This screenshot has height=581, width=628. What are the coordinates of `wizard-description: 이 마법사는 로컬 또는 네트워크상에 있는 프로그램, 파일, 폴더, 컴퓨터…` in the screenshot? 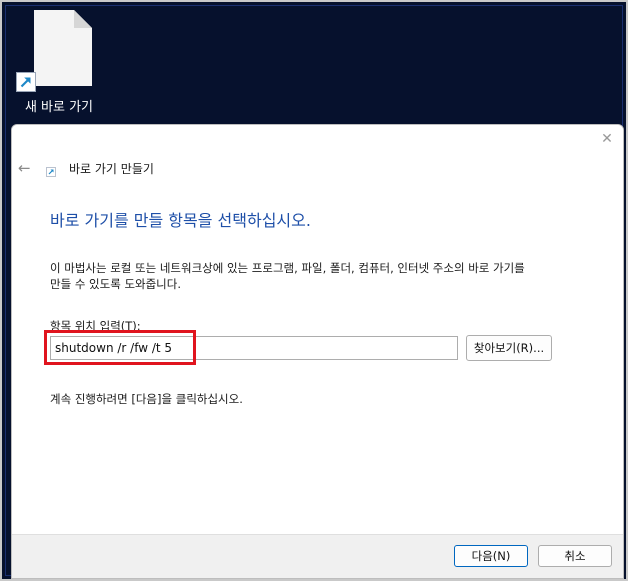 It's located at (330, 276).